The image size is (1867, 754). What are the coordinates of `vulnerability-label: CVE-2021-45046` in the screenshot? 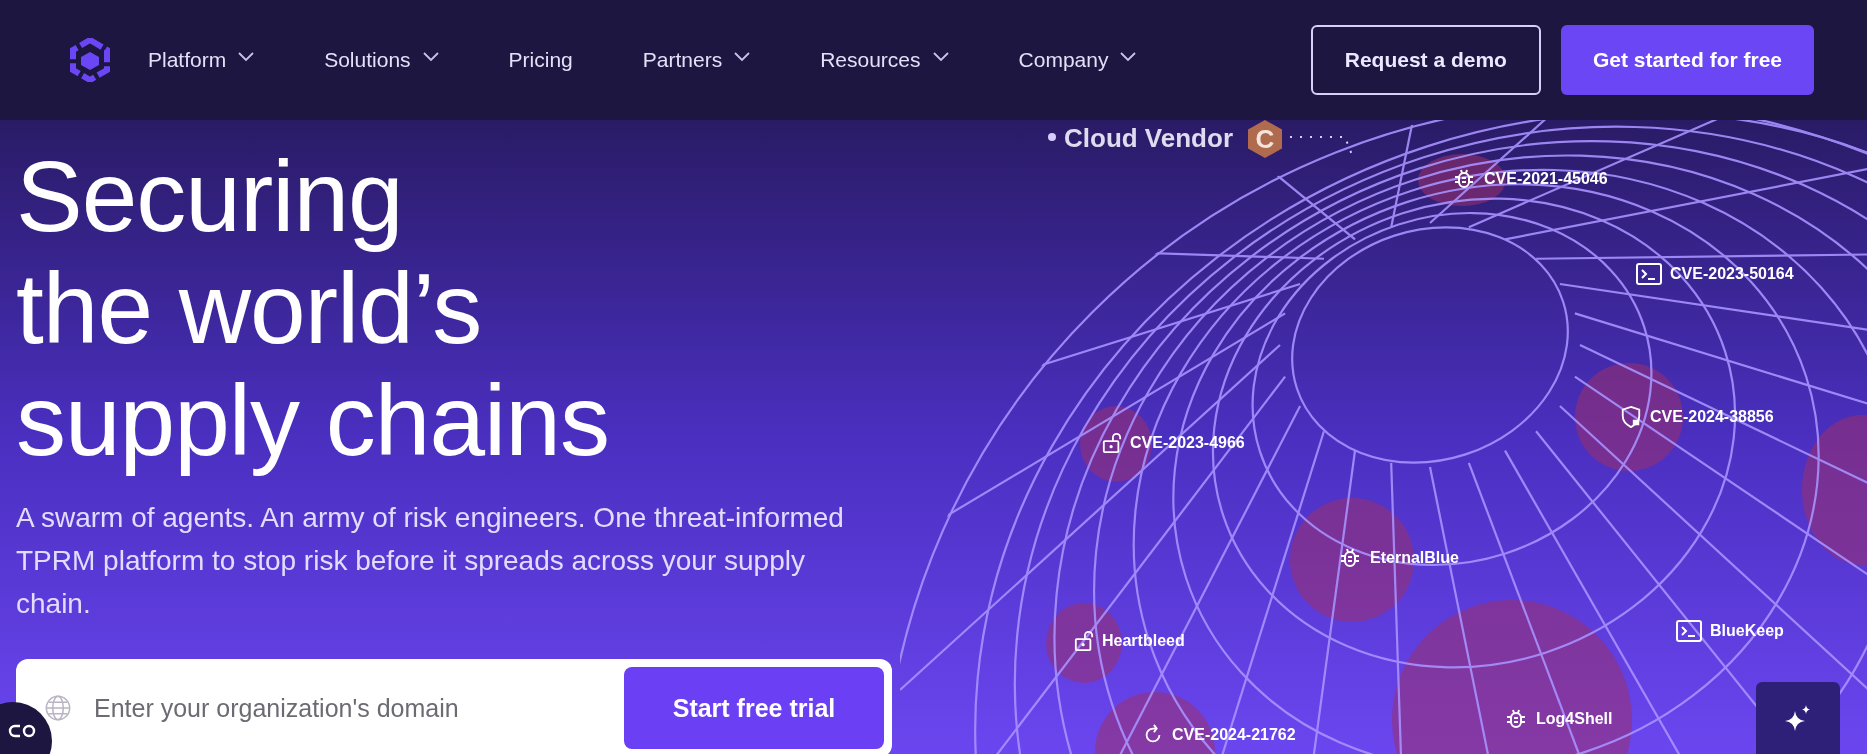 It's located at (1546, 179).